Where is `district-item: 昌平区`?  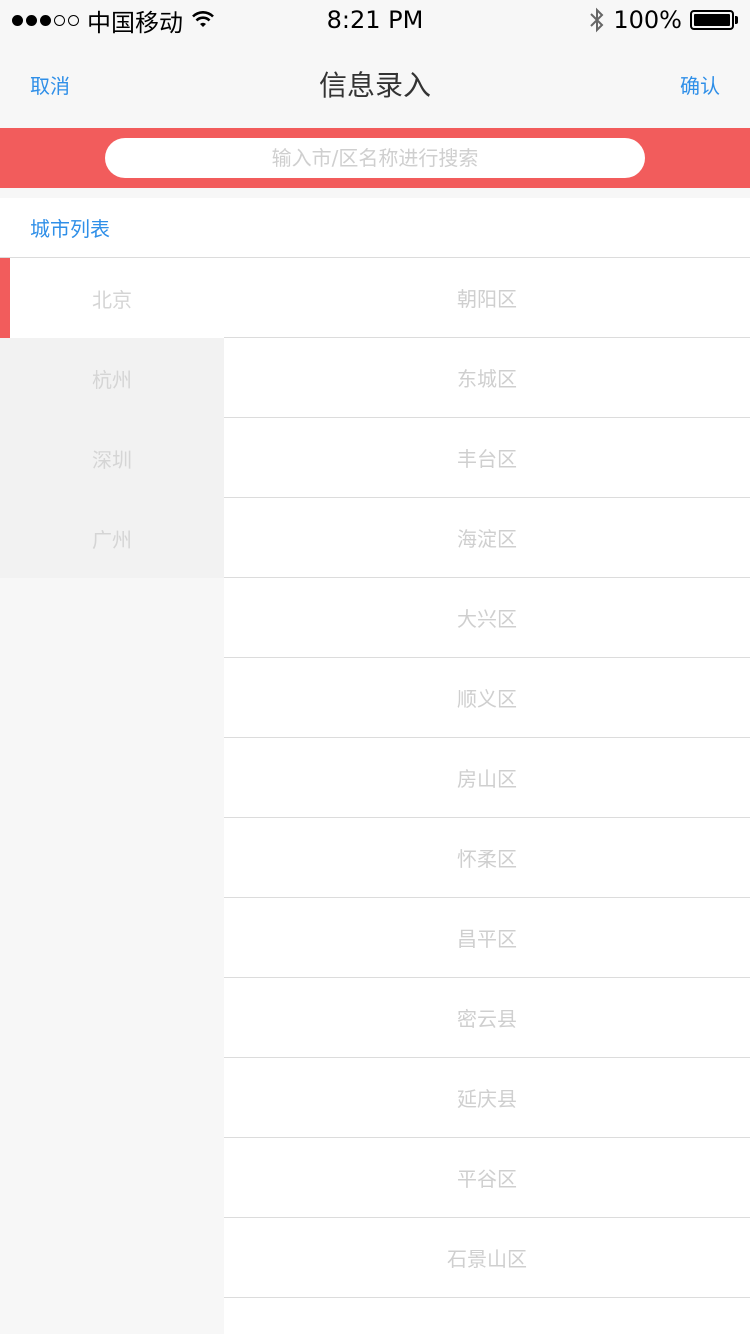 district-item: 昌平区 is located at coordinates (487, 938).